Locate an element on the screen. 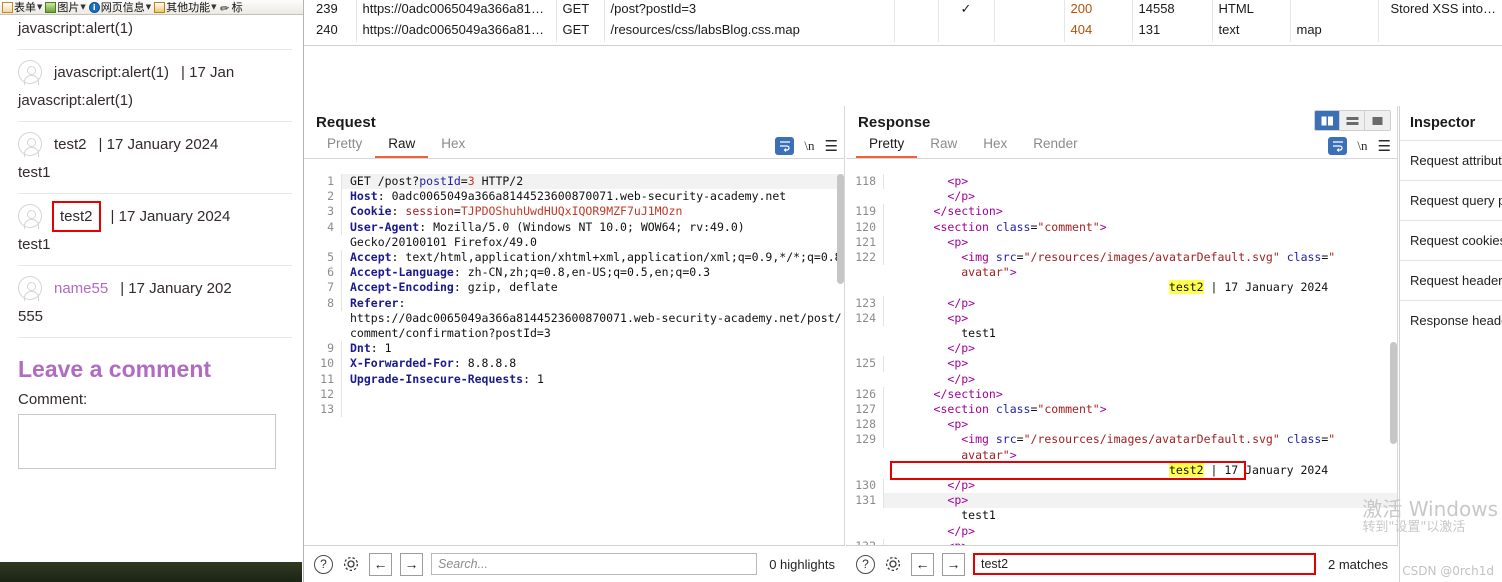  line-number: 4 is located at coordinates (323, 227).